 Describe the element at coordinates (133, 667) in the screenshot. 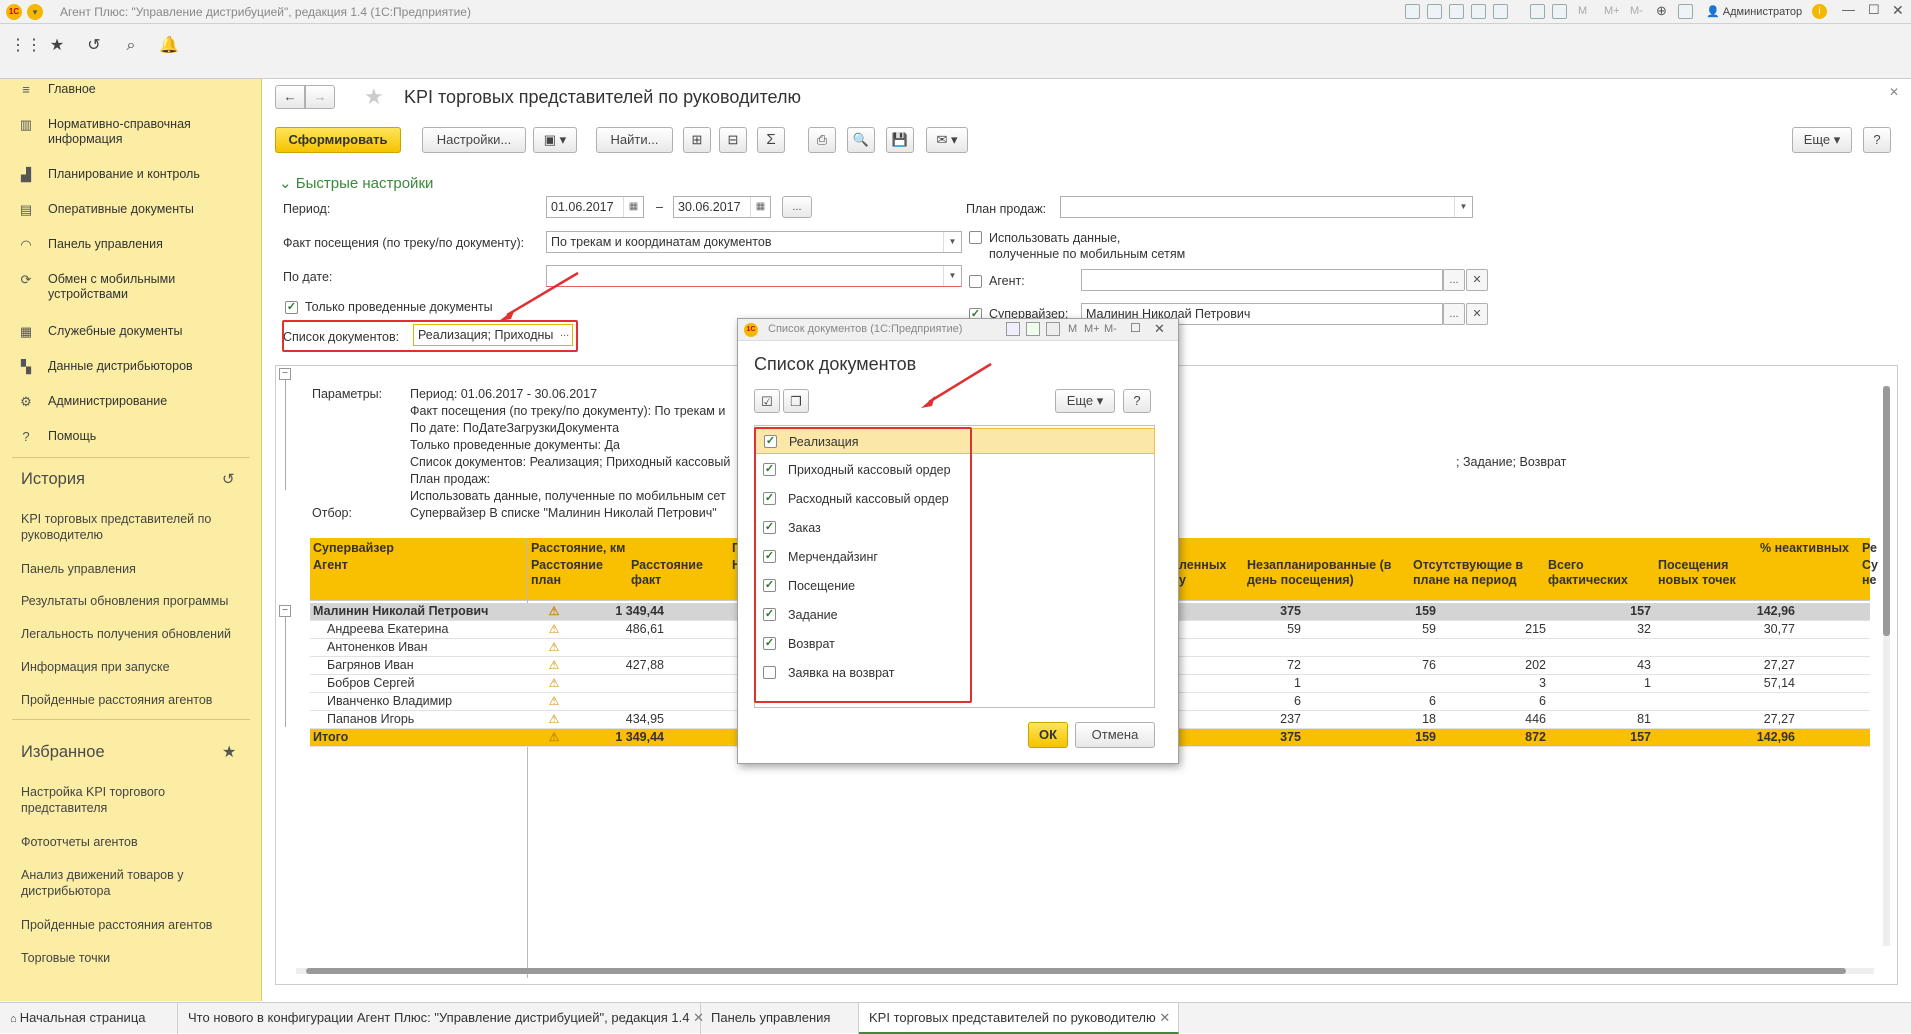

I see `history-link: Информация при запуске` at that location.